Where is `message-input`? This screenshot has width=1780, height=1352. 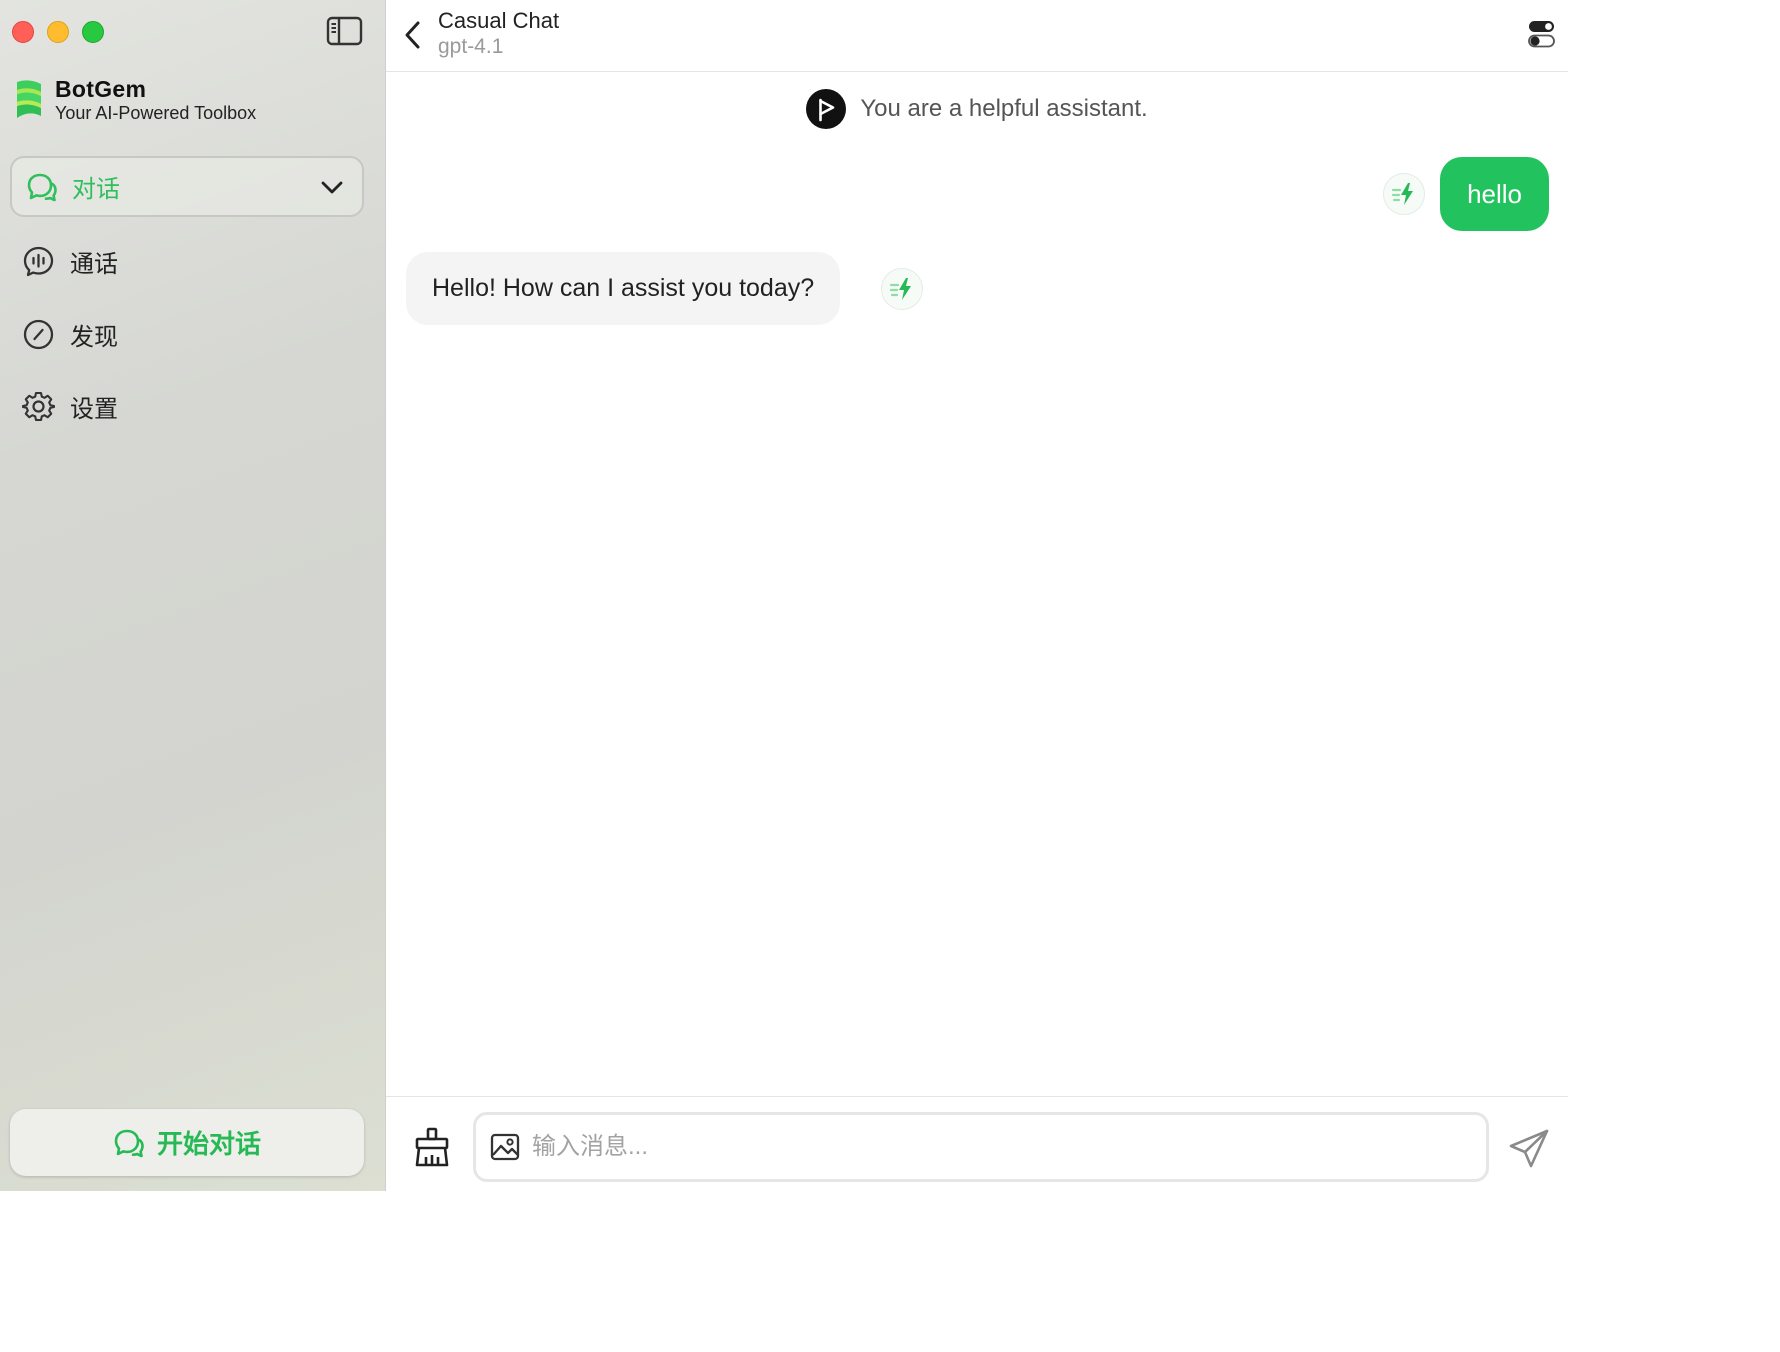 message-input is located at coordinates (980, 1147).